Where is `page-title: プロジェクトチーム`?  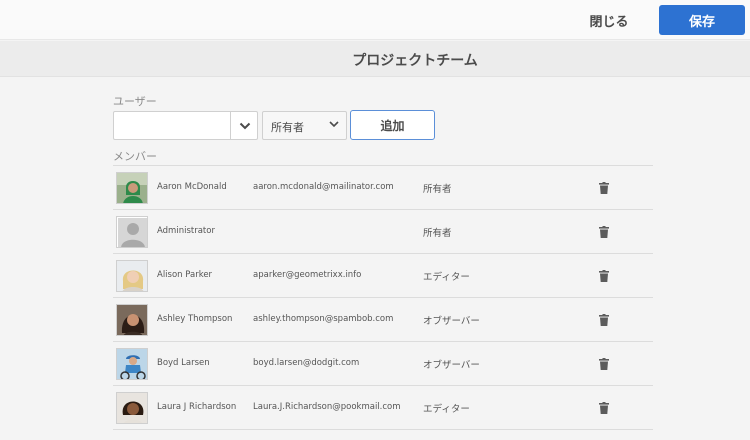 page-title: プロジェクトチーム is located at coordinates (415, 61).